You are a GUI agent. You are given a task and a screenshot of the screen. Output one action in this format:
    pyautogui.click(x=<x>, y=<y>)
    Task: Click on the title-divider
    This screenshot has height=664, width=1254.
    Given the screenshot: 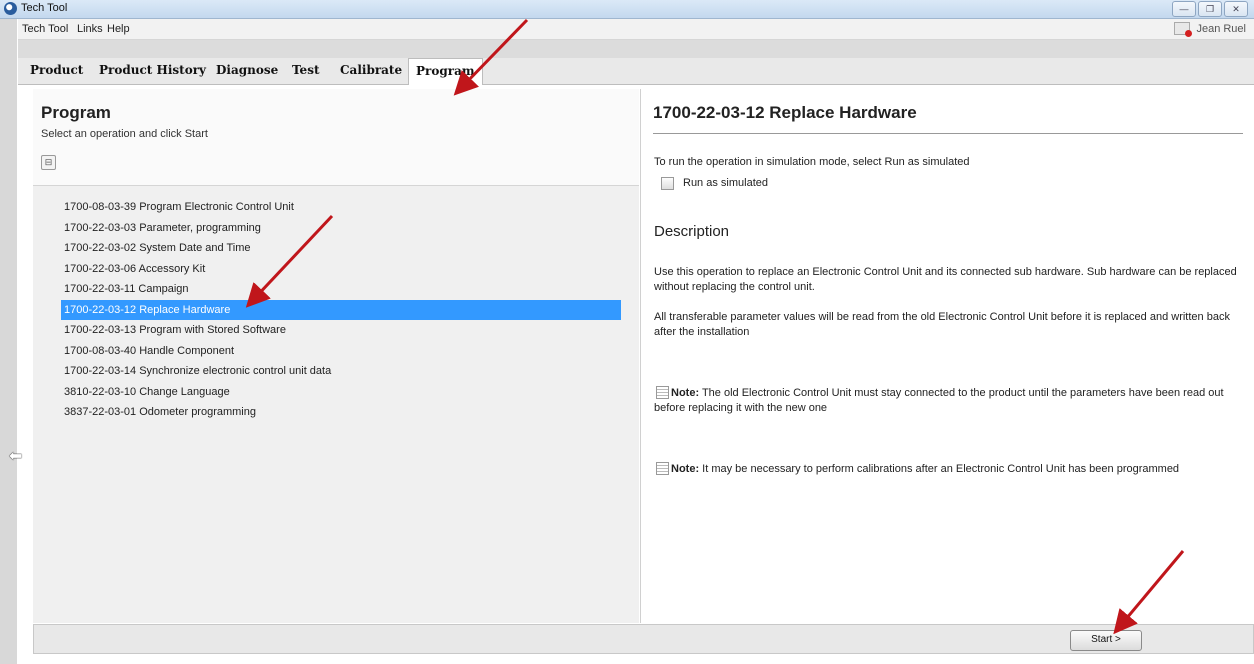 What is the action you would take?
    pyautogui.click(x=948, y=133)
    